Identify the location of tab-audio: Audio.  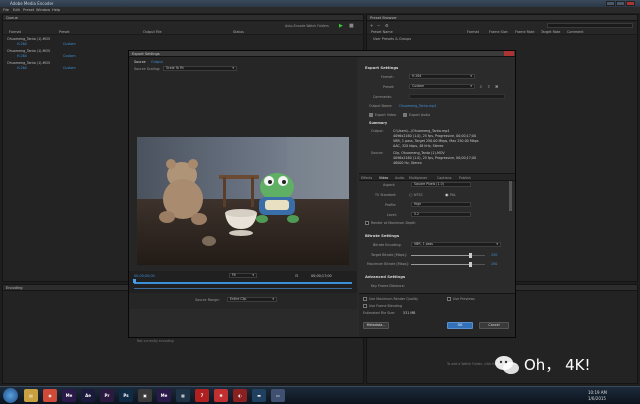
(399, 178).